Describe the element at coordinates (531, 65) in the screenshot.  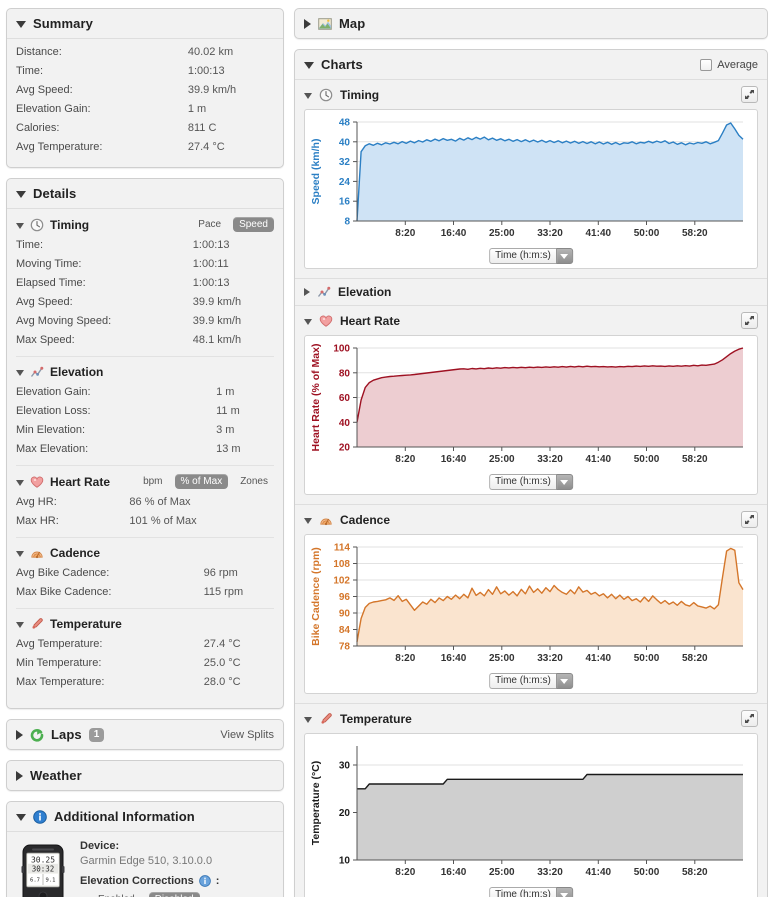
I see `charts-header: Charts Average` at that location.